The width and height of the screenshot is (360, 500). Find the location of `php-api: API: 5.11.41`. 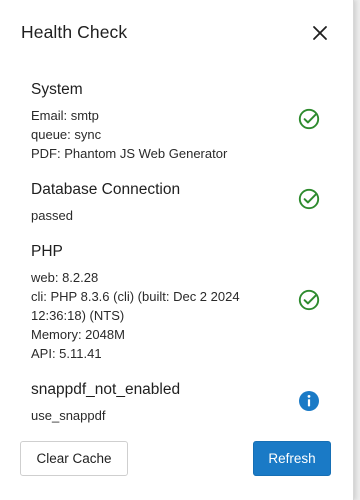

php-api: API: 5.11.41 is located at coordinates (66, 353).